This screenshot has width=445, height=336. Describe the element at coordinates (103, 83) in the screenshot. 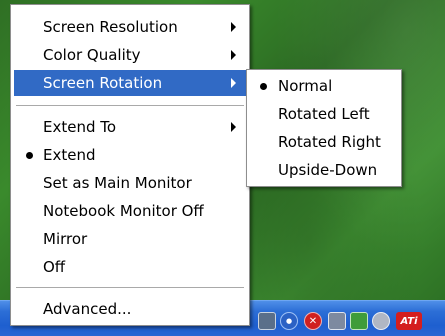

I see `menu-item-label: Screen Rotation` at that location.